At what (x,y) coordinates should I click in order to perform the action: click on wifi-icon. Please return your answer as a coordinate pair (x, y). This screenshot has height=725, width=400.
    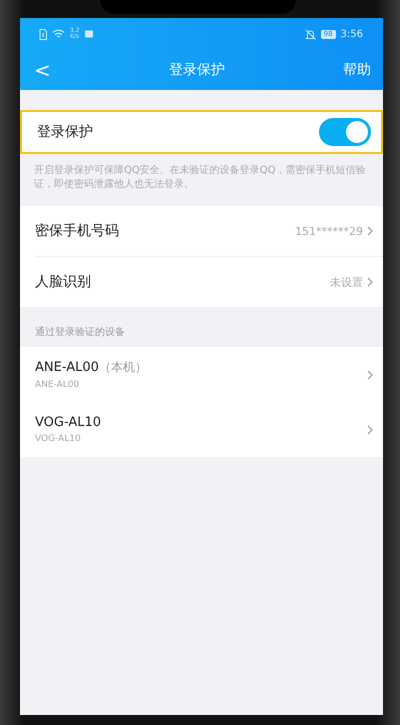
    Looking at the image, I should click on (58, 34).